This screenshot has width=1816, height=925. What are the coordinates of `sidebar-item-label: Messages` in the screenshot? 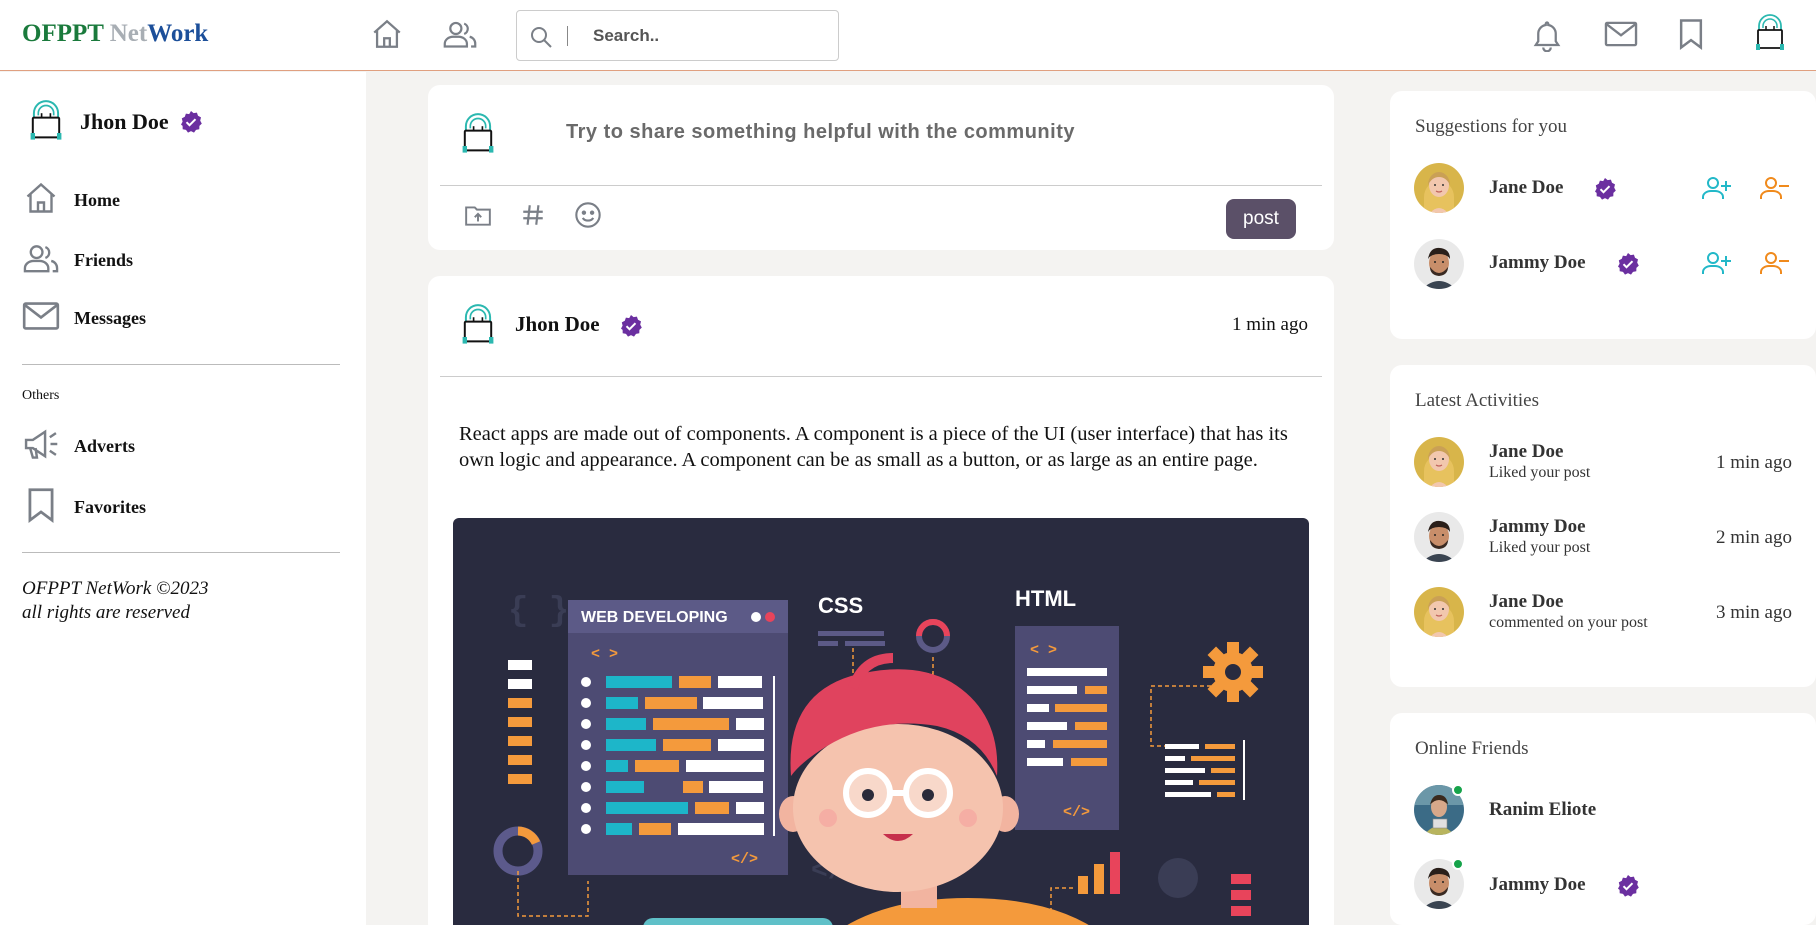 It's located at (110, 318).